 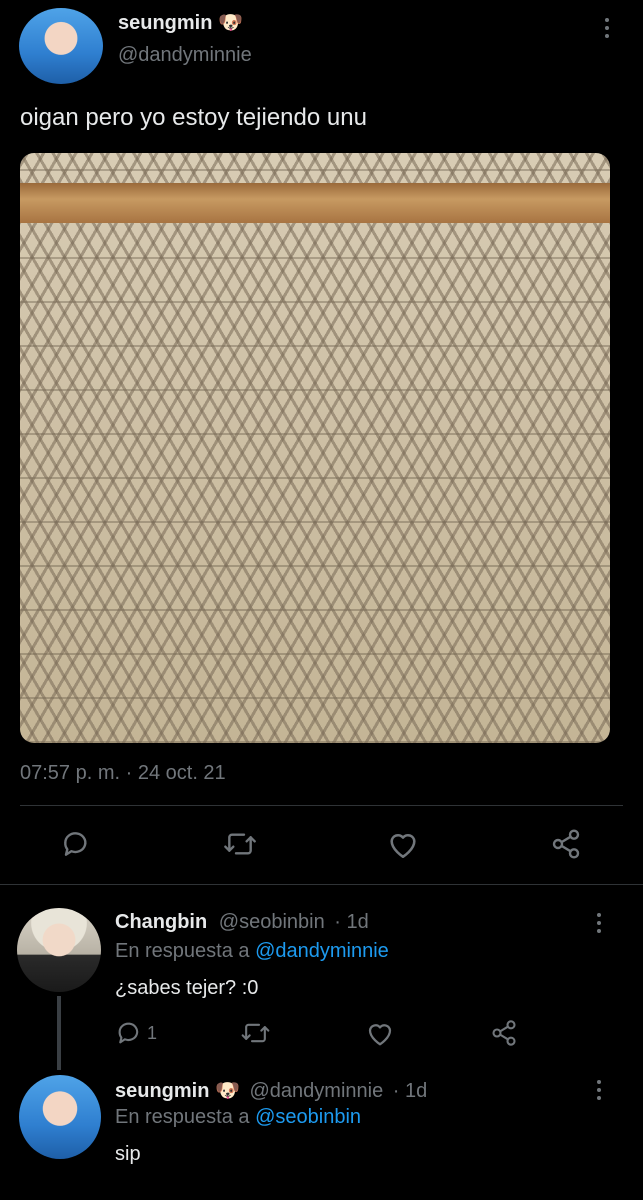 I want to click on share-button, so click(x=566, y=844).